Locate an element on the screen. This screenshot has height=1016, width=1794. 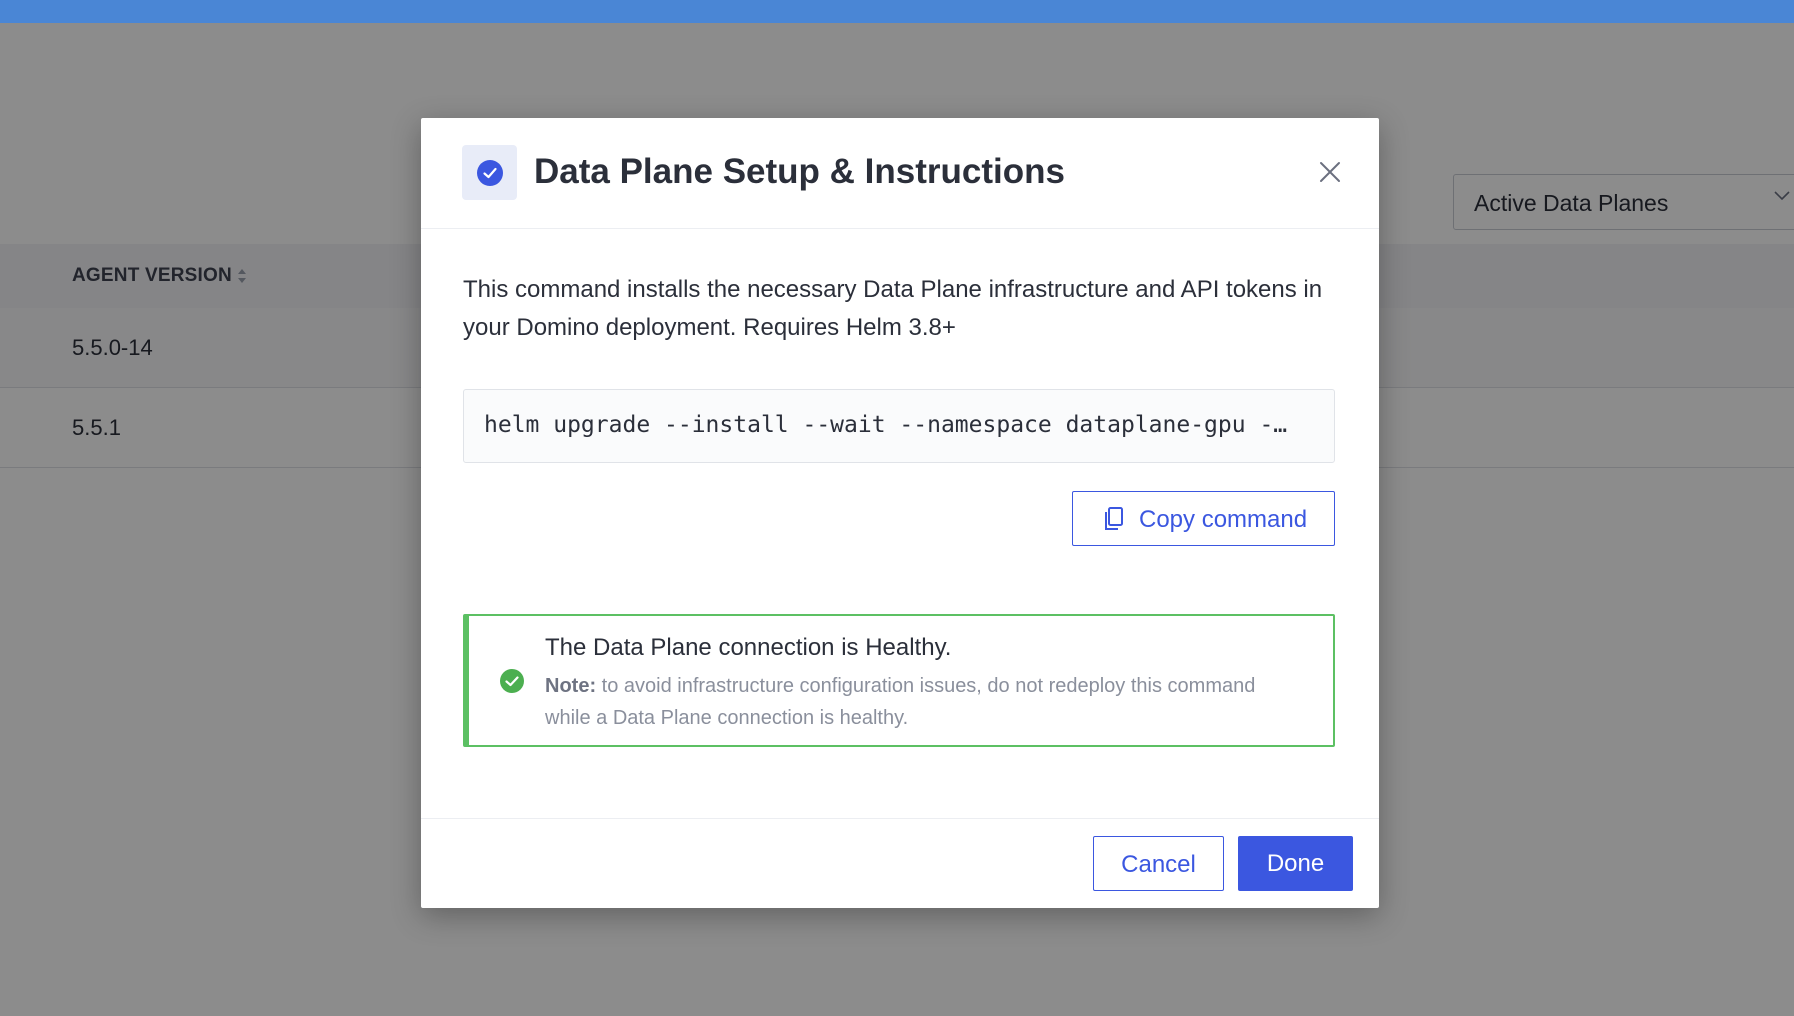
copy-command-label: Copy command is located at coordinates (1223, 519).